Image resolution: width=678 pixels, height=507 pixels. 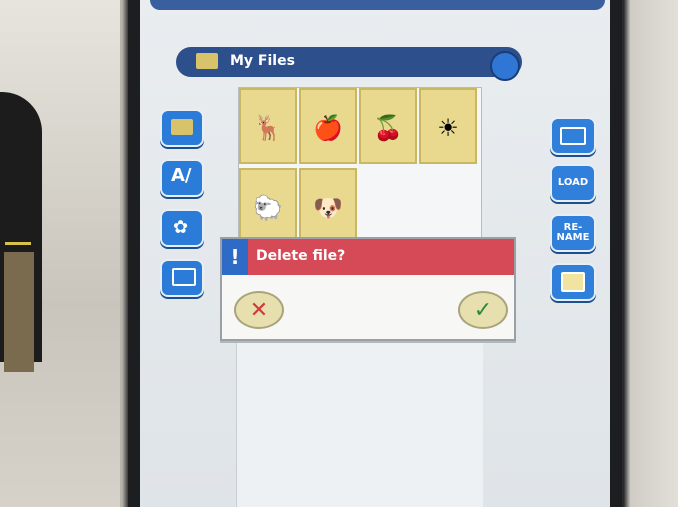 What do you see at coordinates (301, 256) in the screenshot?
I see `dialog-message: Delete file?` at bounding box center [301, 256].